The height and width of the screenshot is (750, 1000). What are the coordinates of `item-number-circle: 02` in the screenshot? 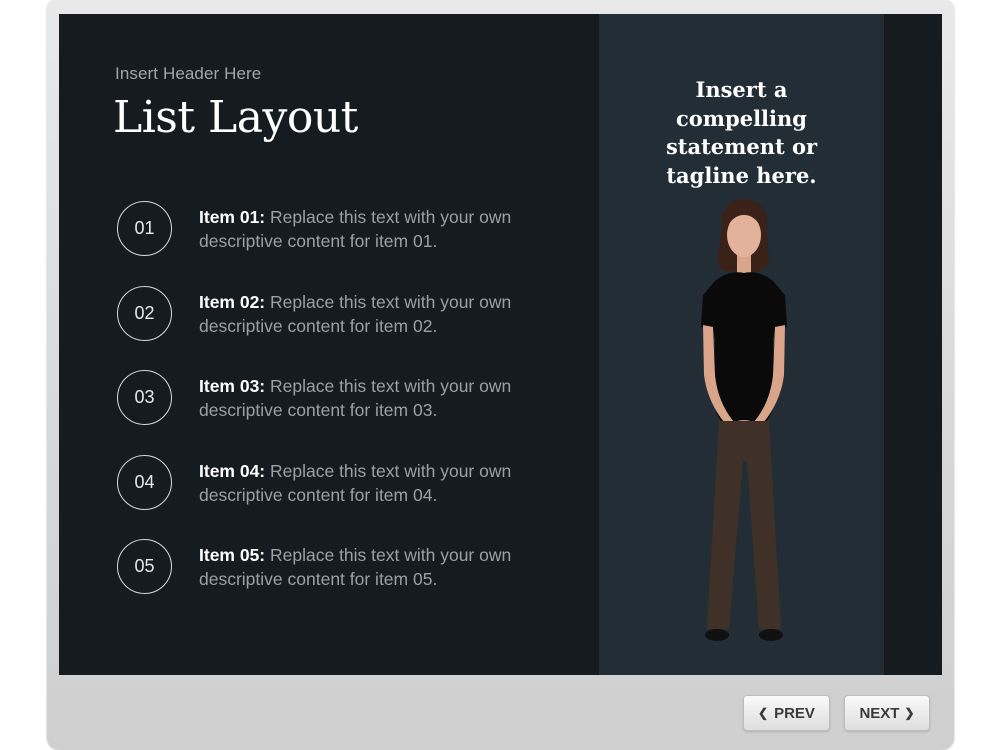 It's located at (144, 313).